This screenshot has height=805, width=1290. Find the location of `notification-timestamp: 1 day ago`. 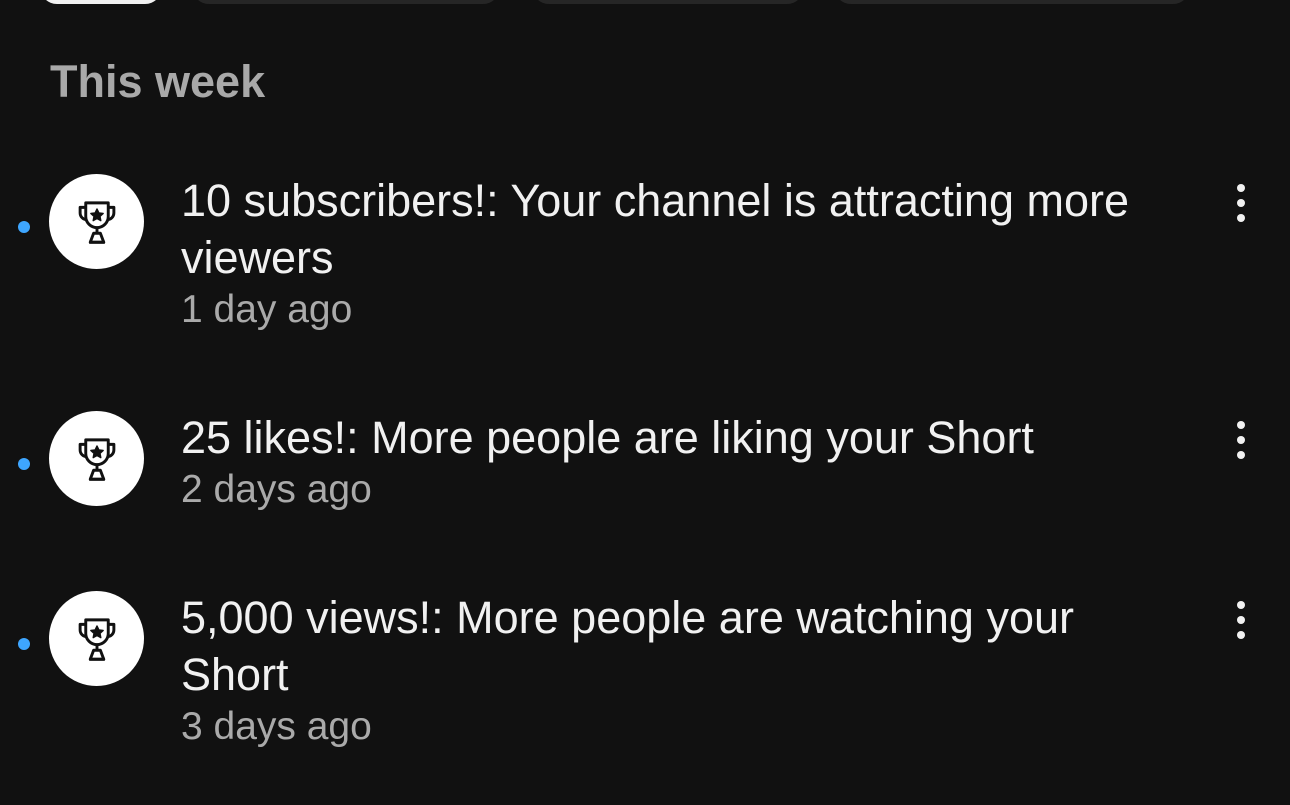

notification-timestamp: 1 day ago is located at coordinates (267, 309).